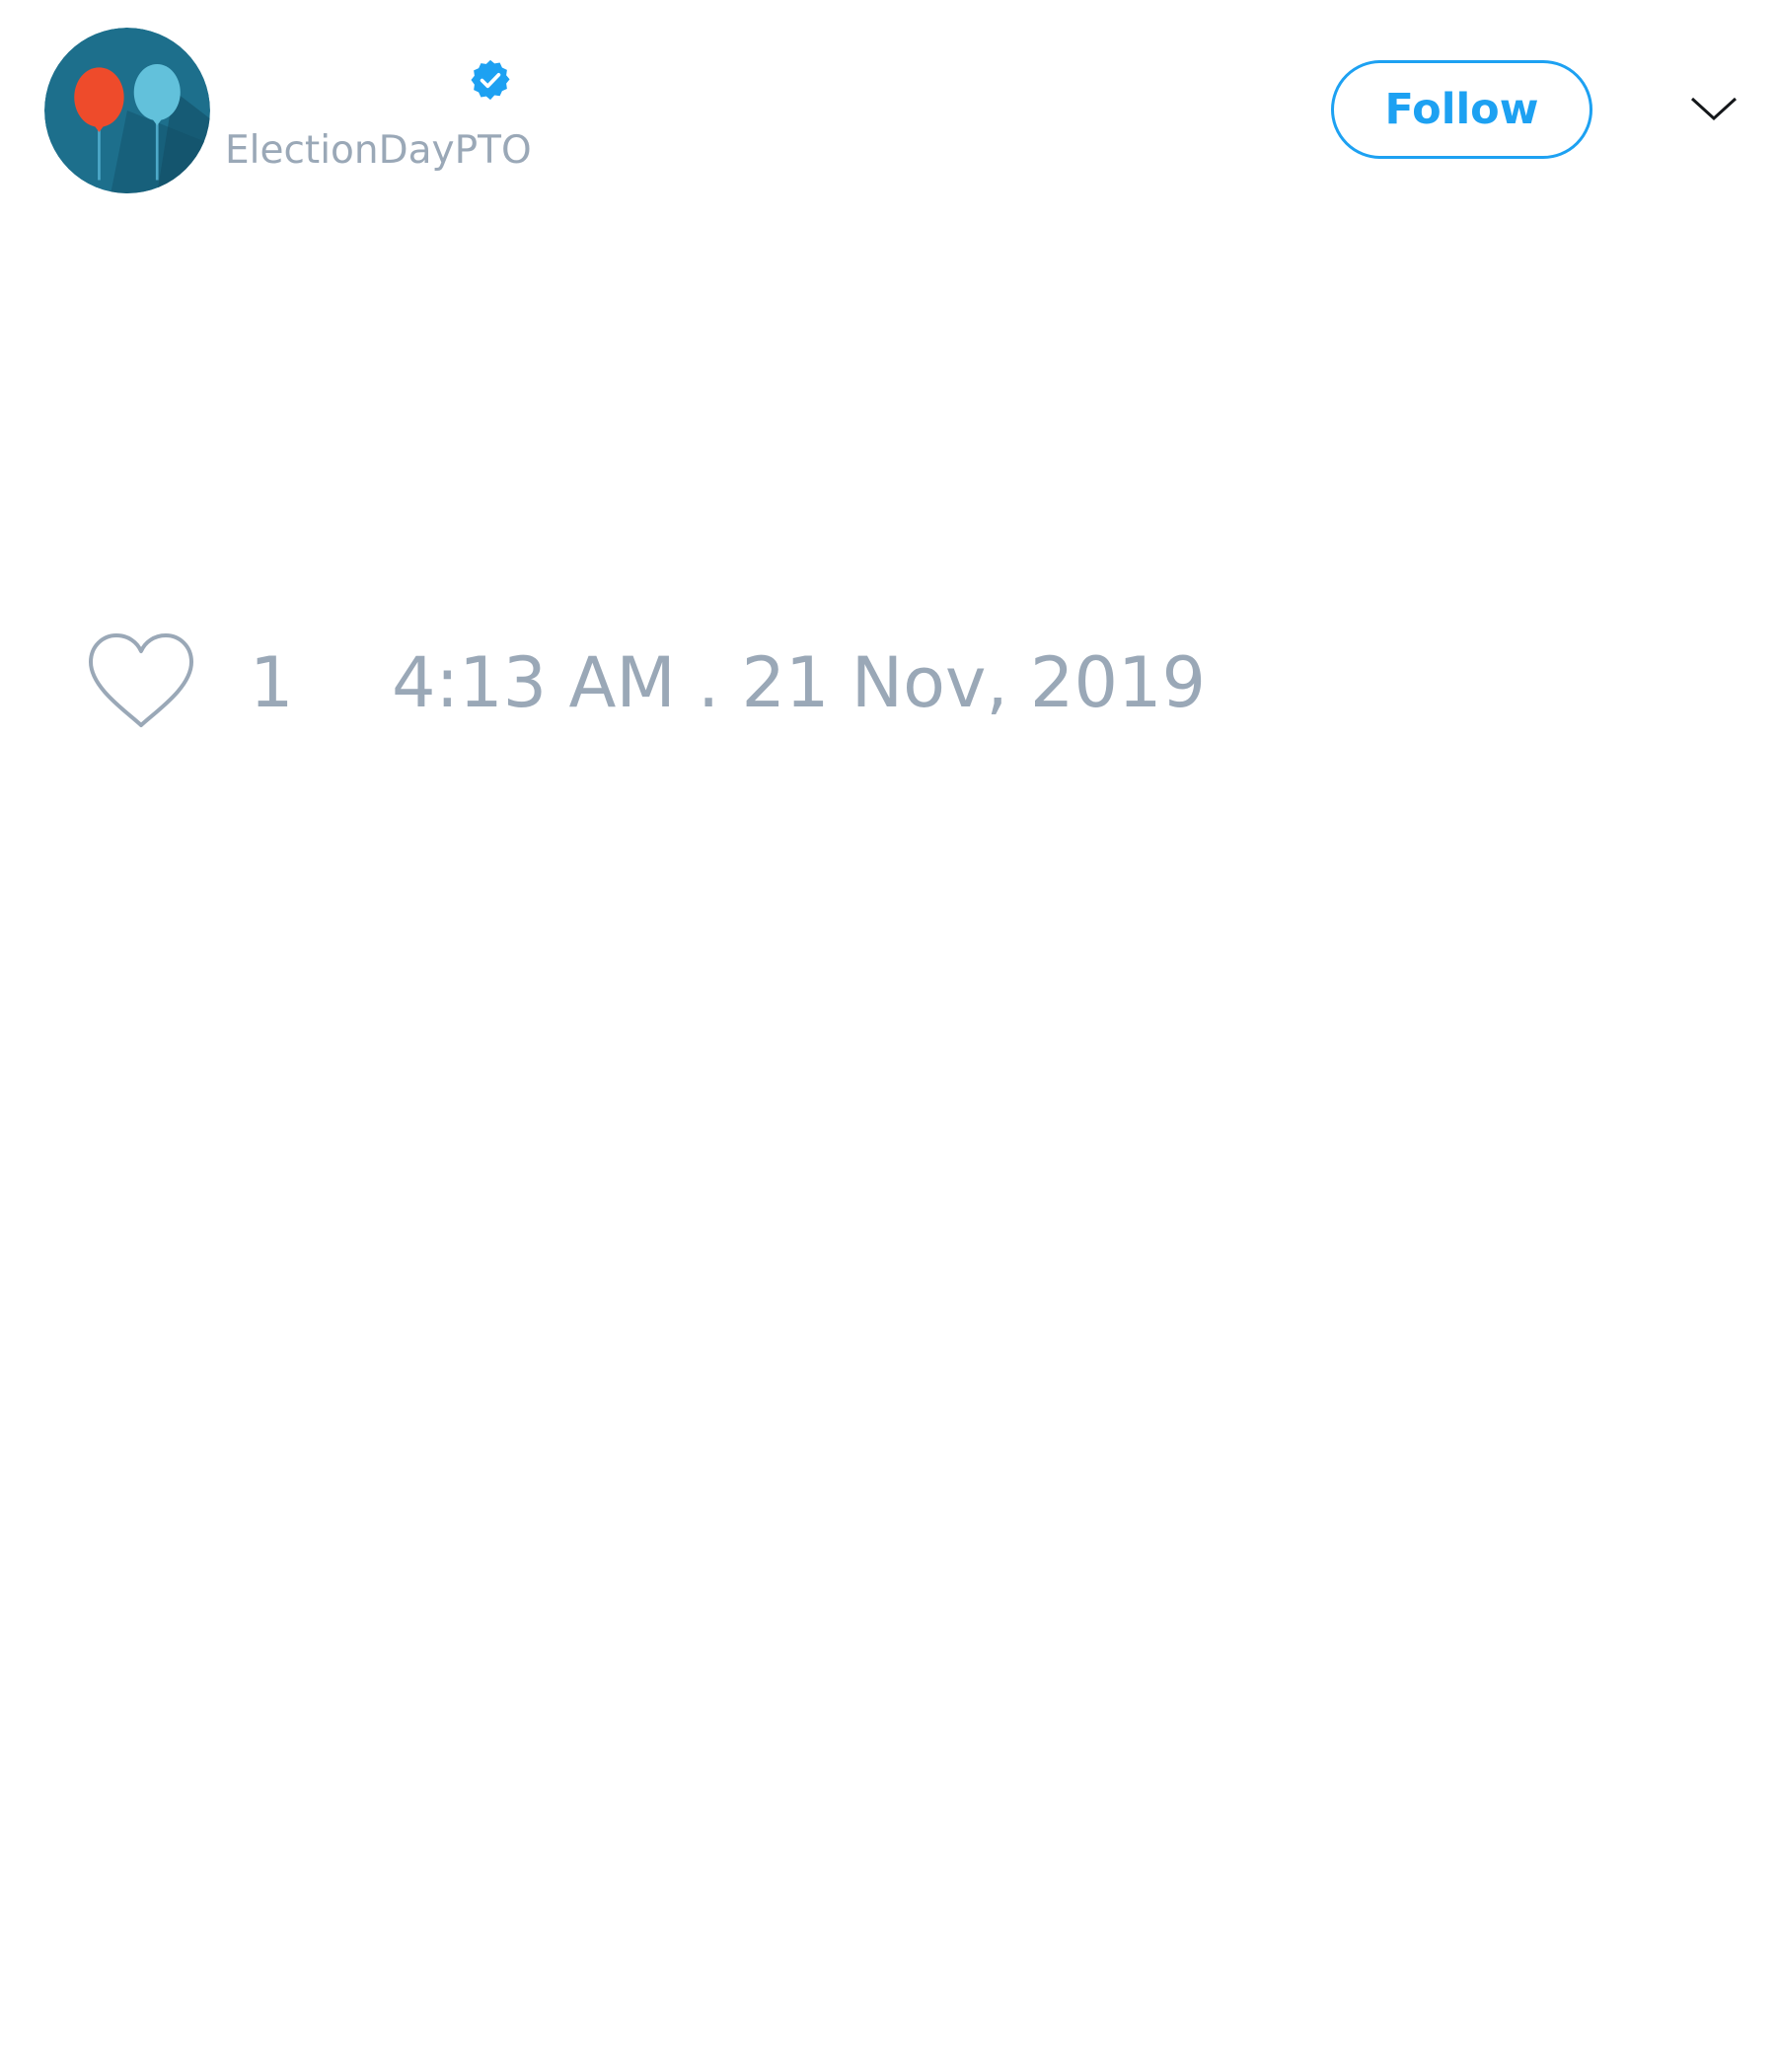 This screenshot has height=2072, width=1776. Describe the element at coordinates (799, 683) in the screenshot. I see `tweet-timestamp: 4:13 AM . 21 Nov, 2019` at that location.